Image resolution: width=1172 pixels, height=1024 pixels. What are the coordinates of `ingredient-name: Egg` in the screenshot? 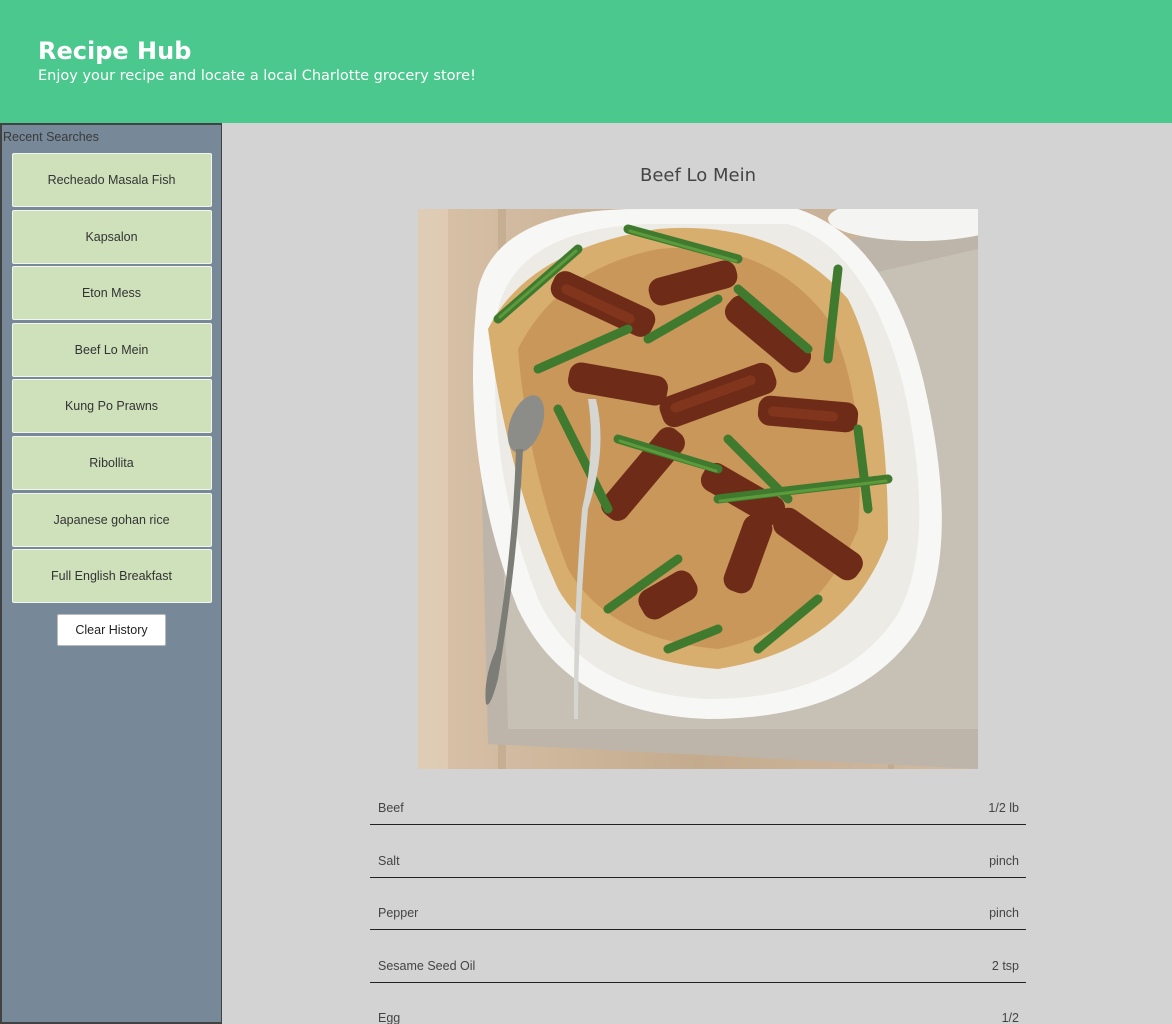 It's located at (389, 1017).